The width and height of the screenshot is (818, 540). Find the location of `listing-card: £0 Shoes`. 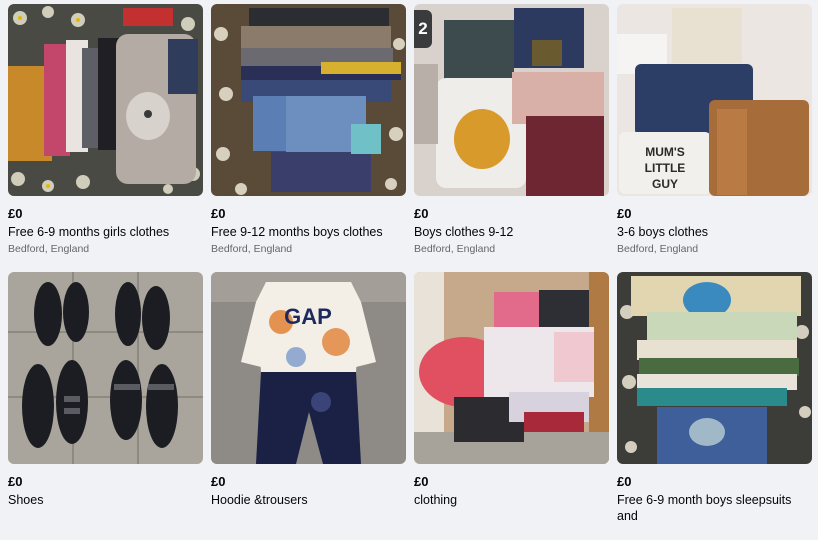

listing-card: £0 Shoes is located at coordinates (105, 406).